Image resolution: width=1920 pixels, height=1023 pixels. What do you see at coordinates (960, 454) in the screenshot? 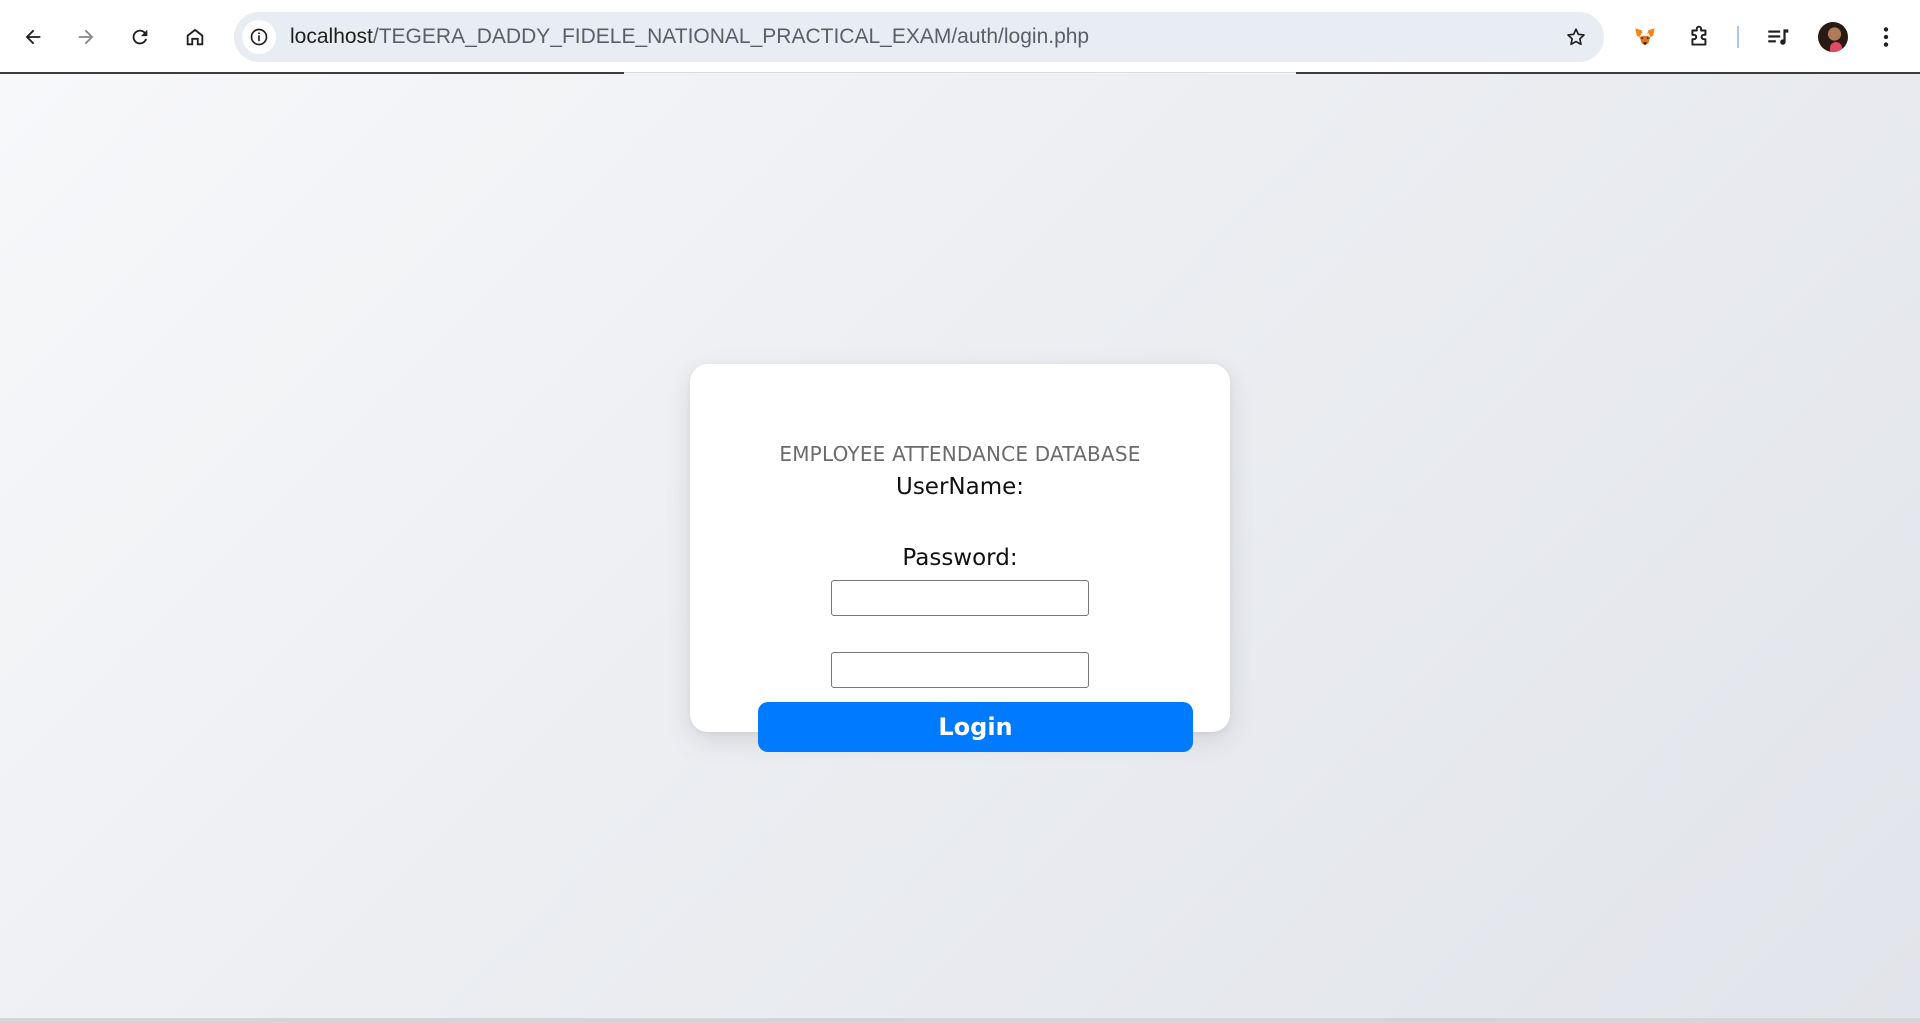
I see `page-title: EMPLOYEE ATTENDANCE DATABASE` at bounding box center [960, 454].